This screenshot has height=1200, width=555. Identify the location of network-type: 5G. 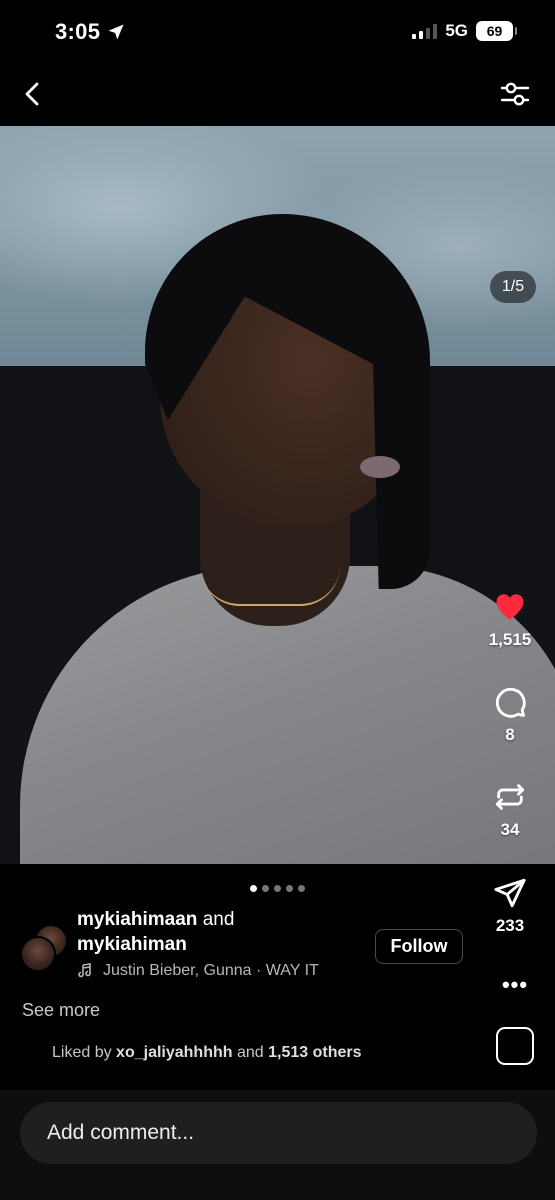
(456, 30).